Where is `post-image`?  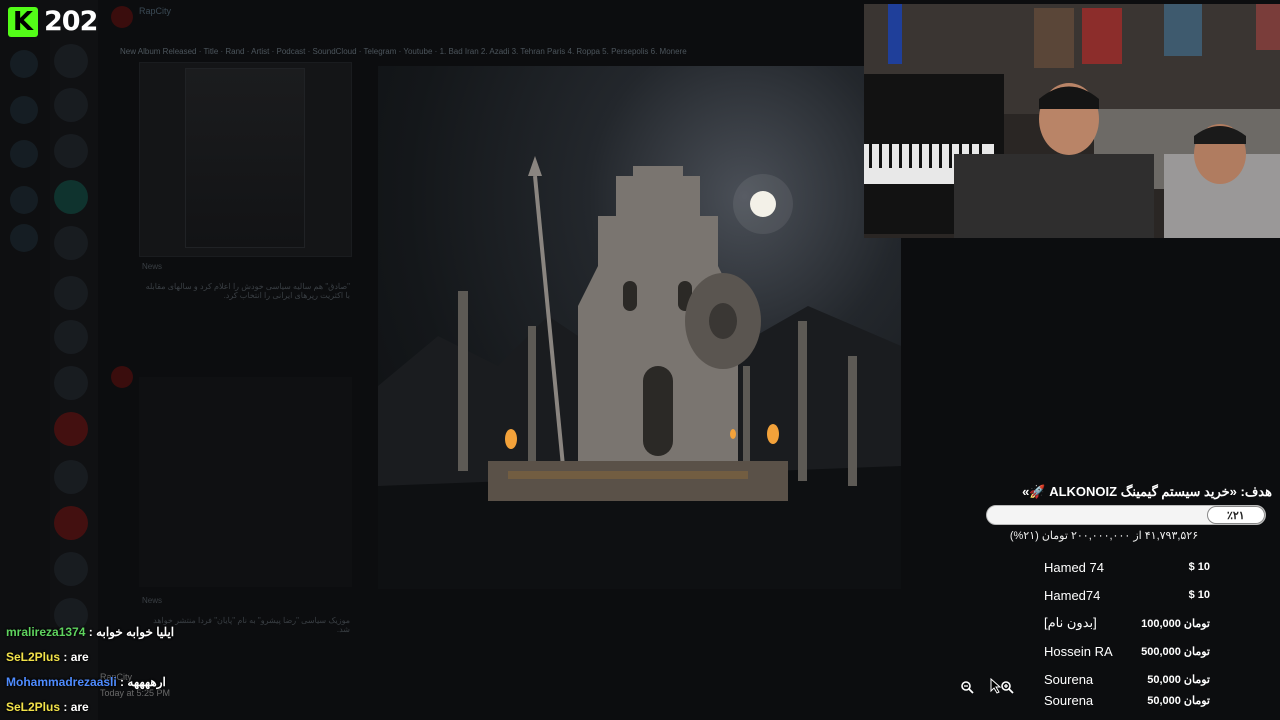
post-image is located at coordinates (245, 482).